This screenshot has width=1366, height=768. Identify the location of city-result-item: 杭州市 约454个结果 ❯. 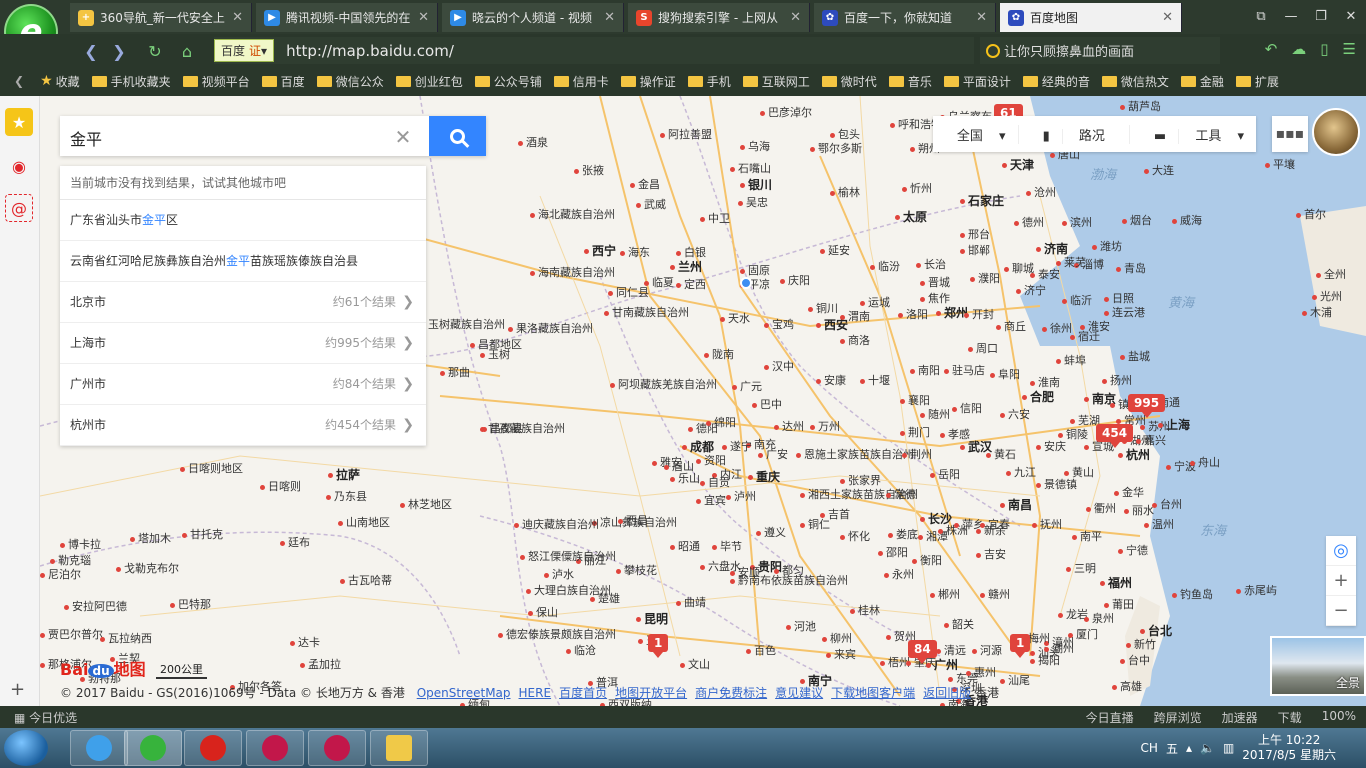
(243, 425).